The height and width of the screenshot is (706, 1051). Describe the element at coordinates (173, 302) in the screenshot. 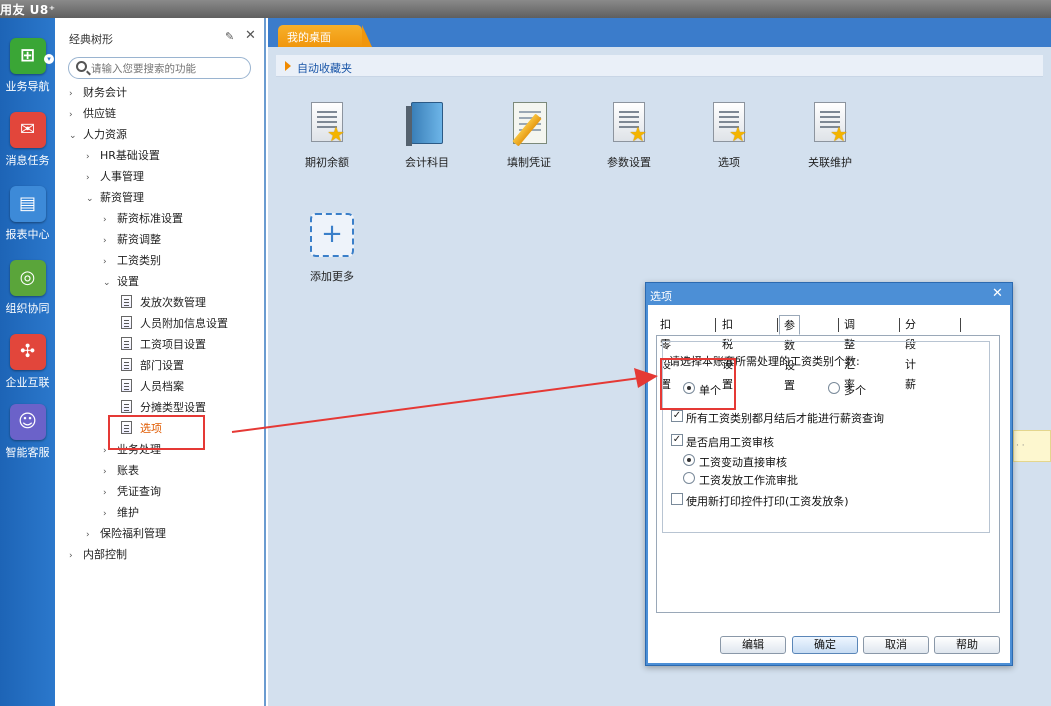

I see `tree-item-label: 发放次数管理` at that location.